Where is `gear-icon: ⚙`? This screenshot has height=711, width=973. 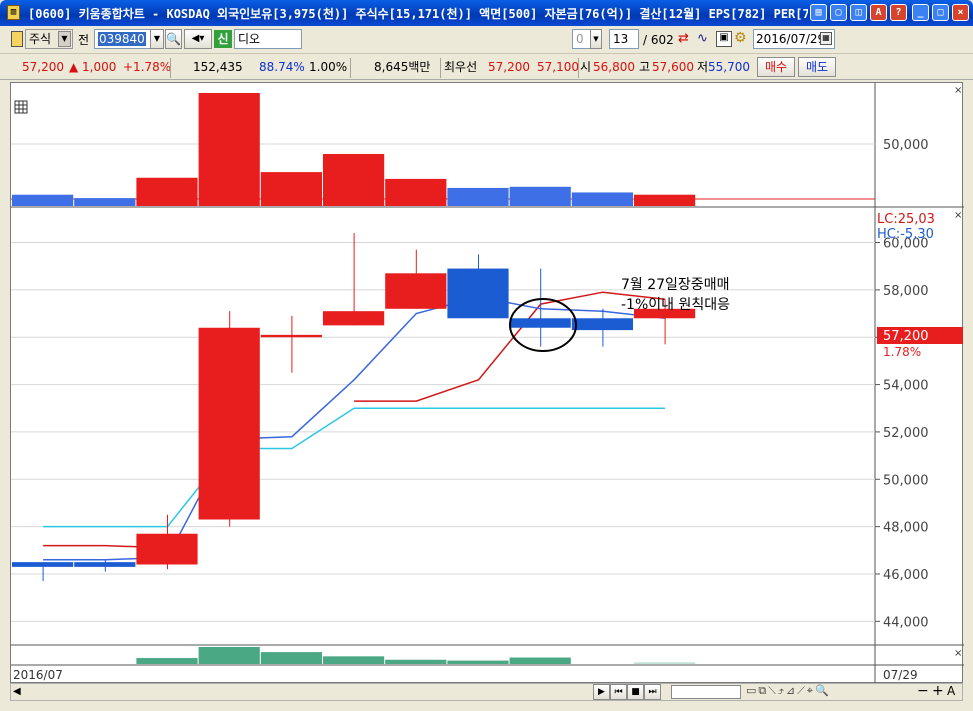 gear-icon: ⚙ is located at coordinates (742, 38).